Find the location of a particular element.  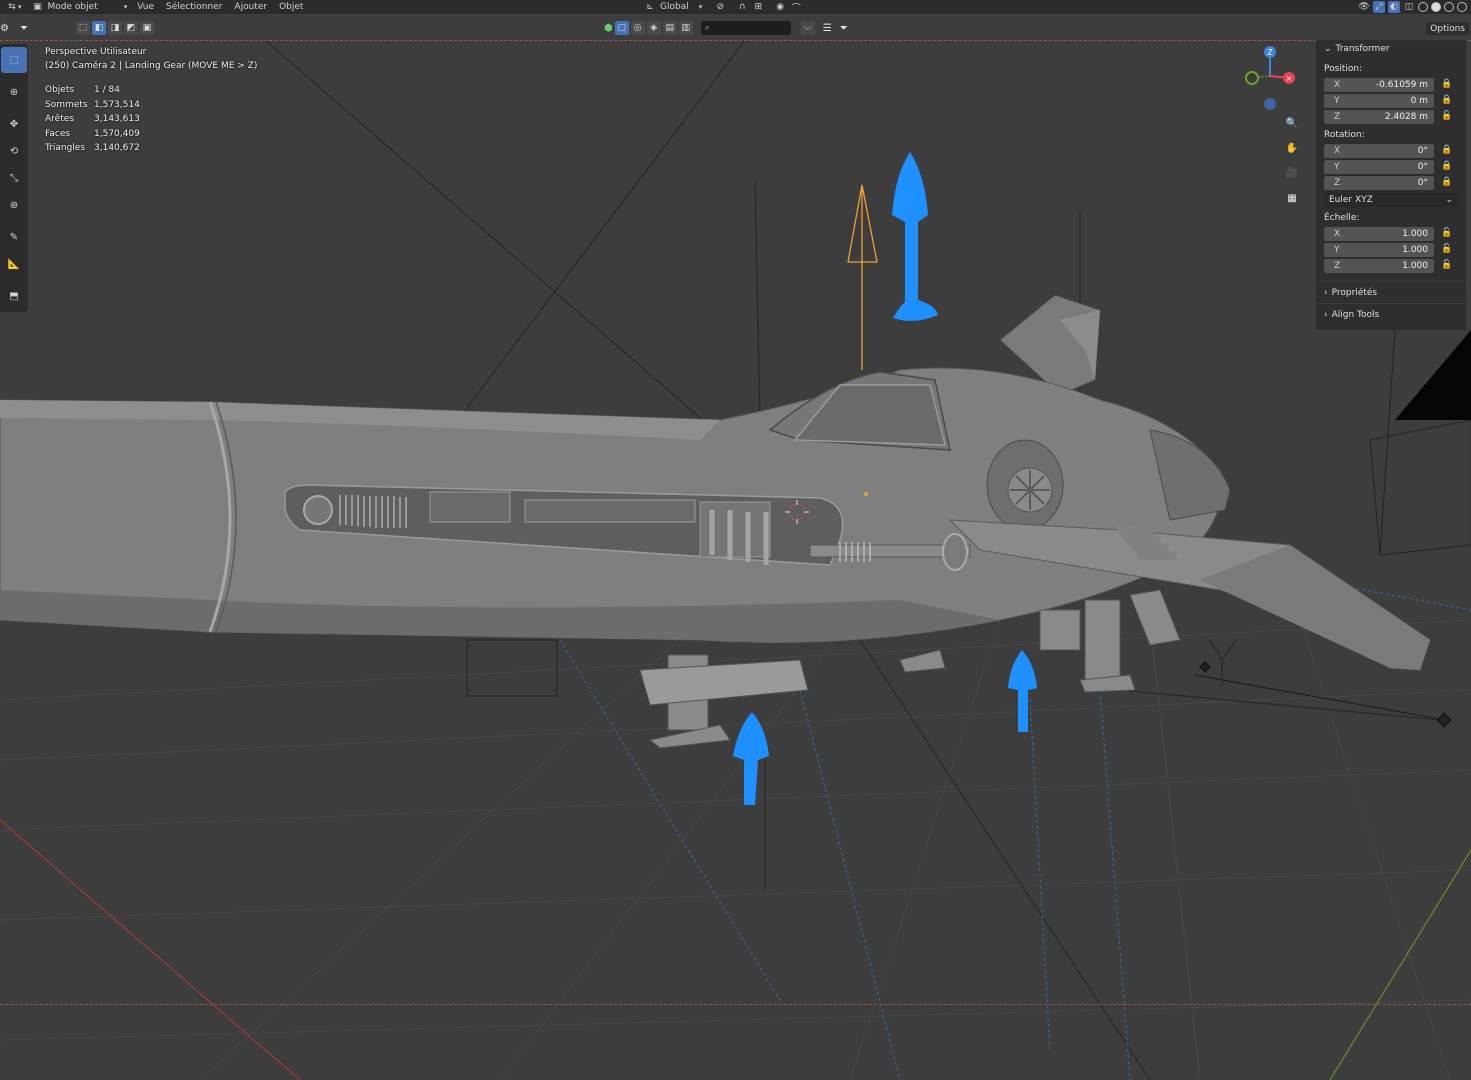

rotation-x-row: X 0° 🔒 is located at coordinates (1391, 150).